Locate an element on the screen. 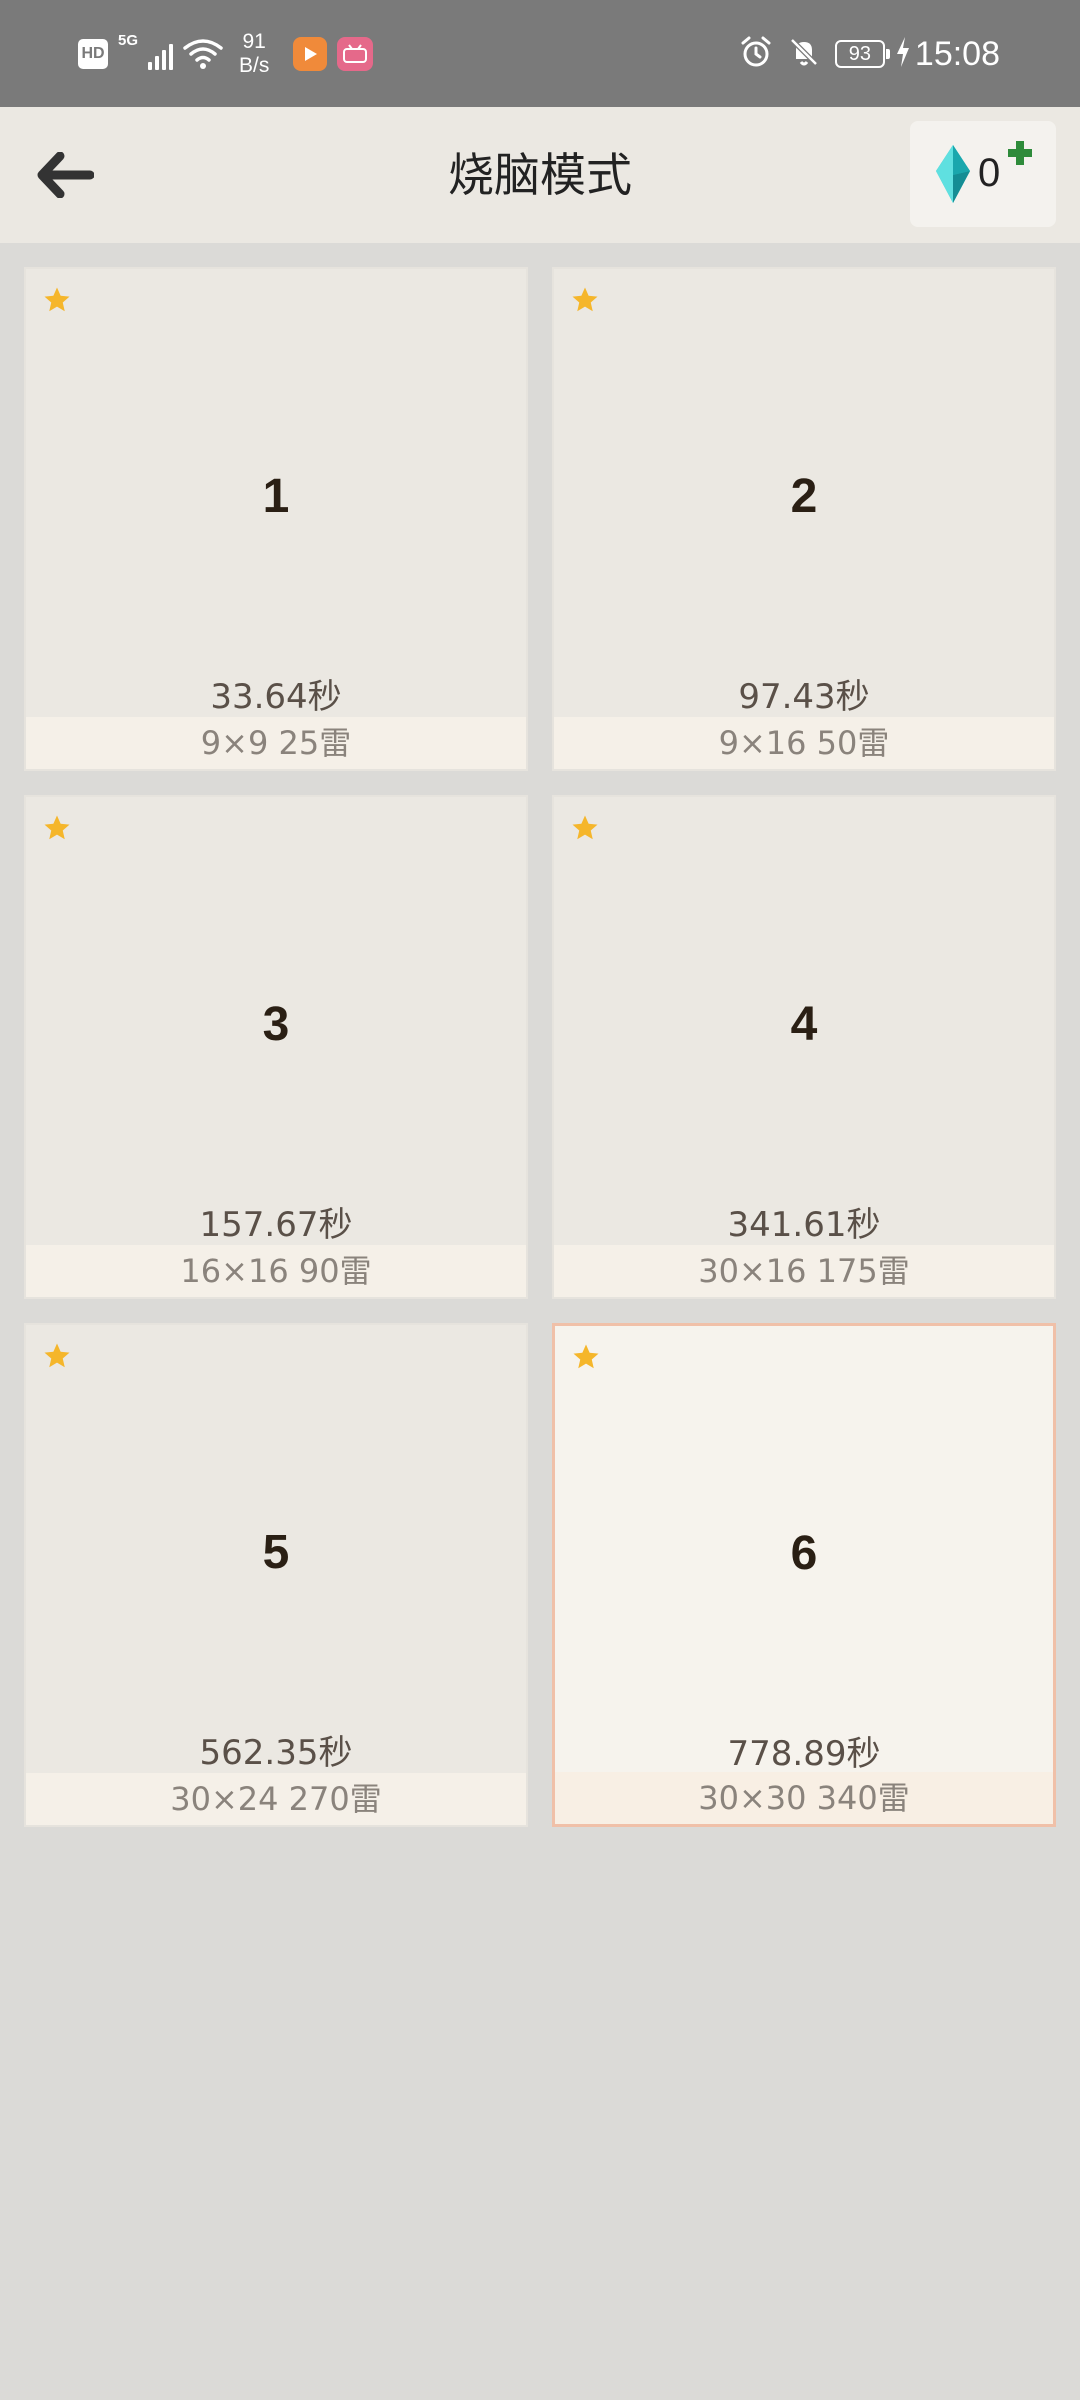  network-speed-unit: B/s is located at coordinates (254, 65).